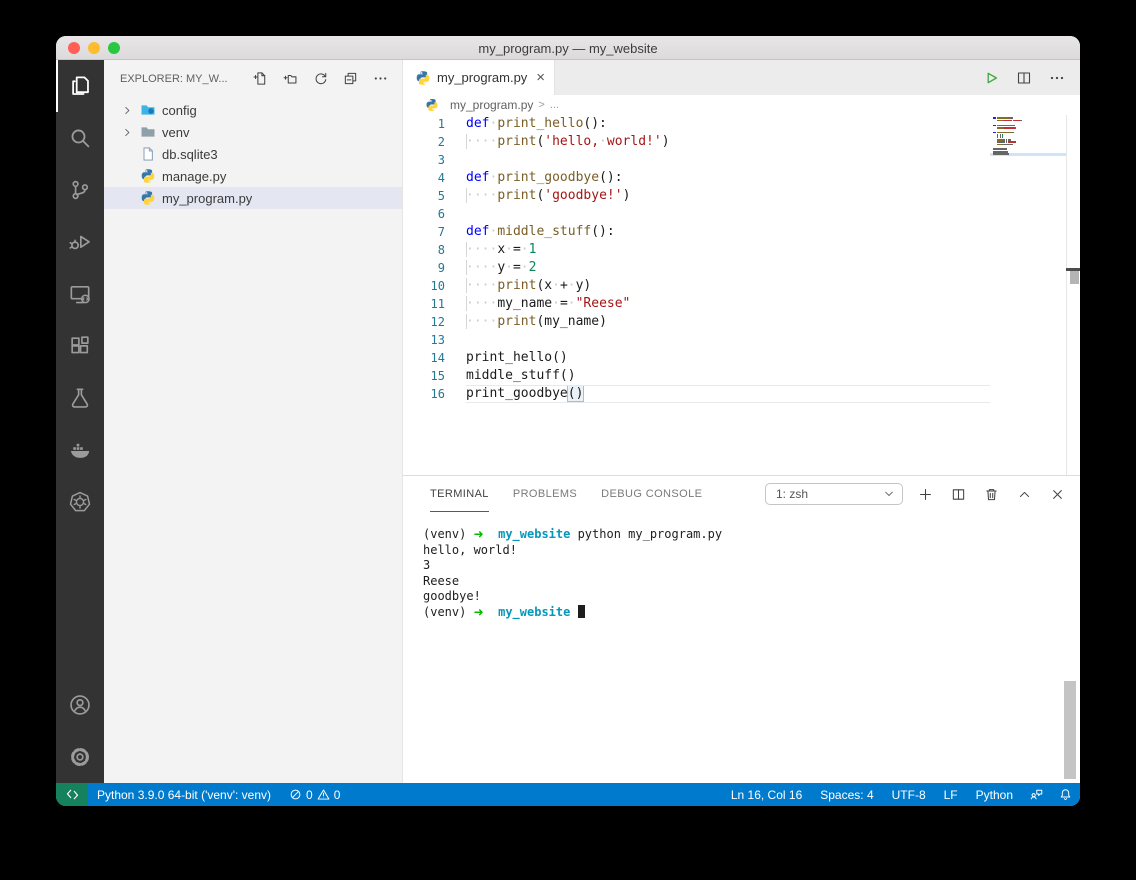 This screenshot has width=1136, height=880. I want to click on code-line: 3, so click(741, 160).